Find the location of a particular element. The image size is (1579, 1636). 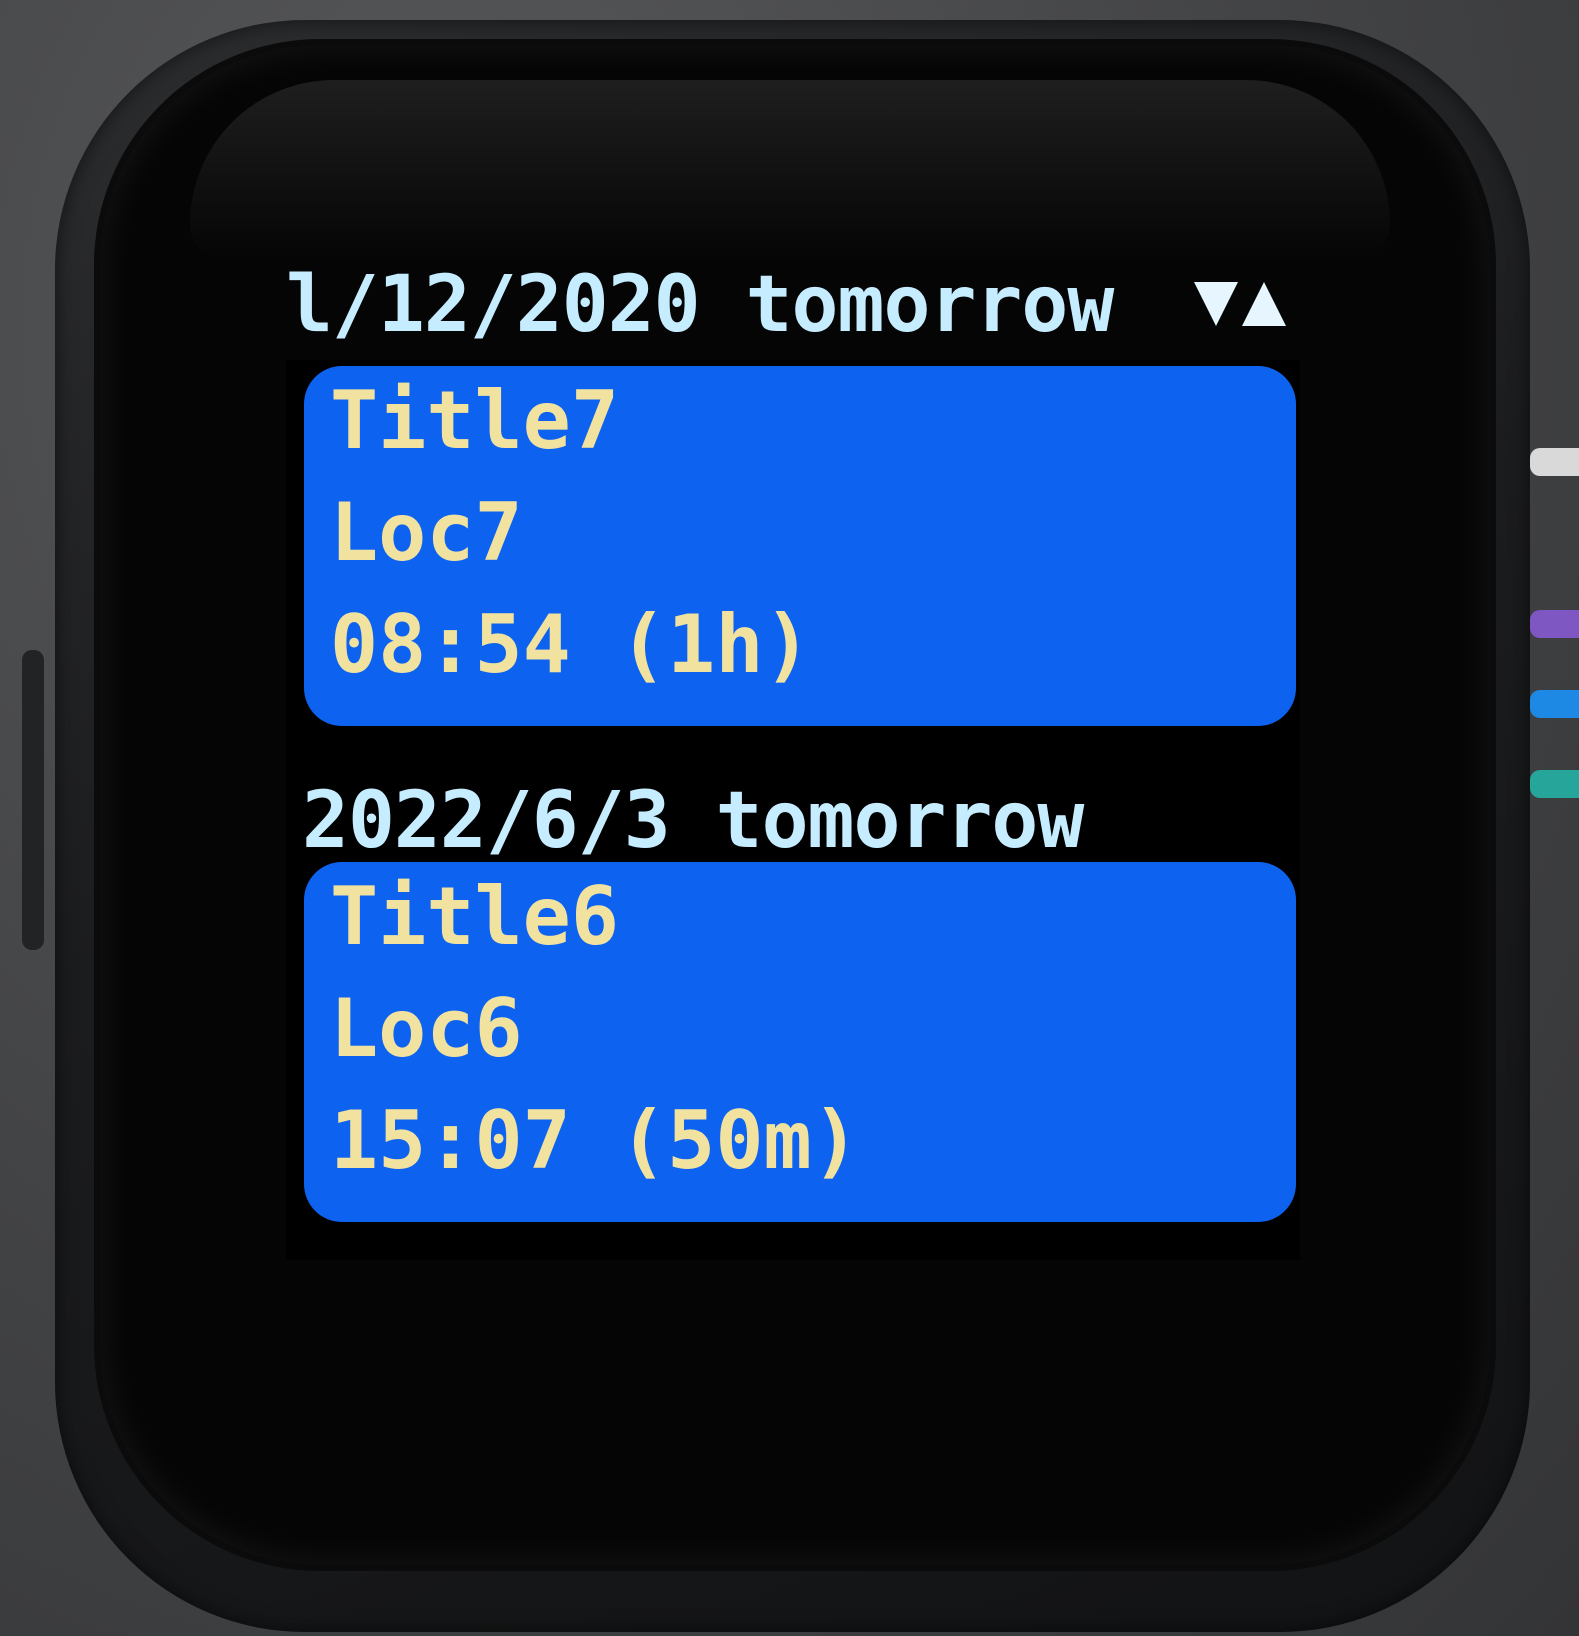

triangle-down-icon is located at coordinates (1216, 304).